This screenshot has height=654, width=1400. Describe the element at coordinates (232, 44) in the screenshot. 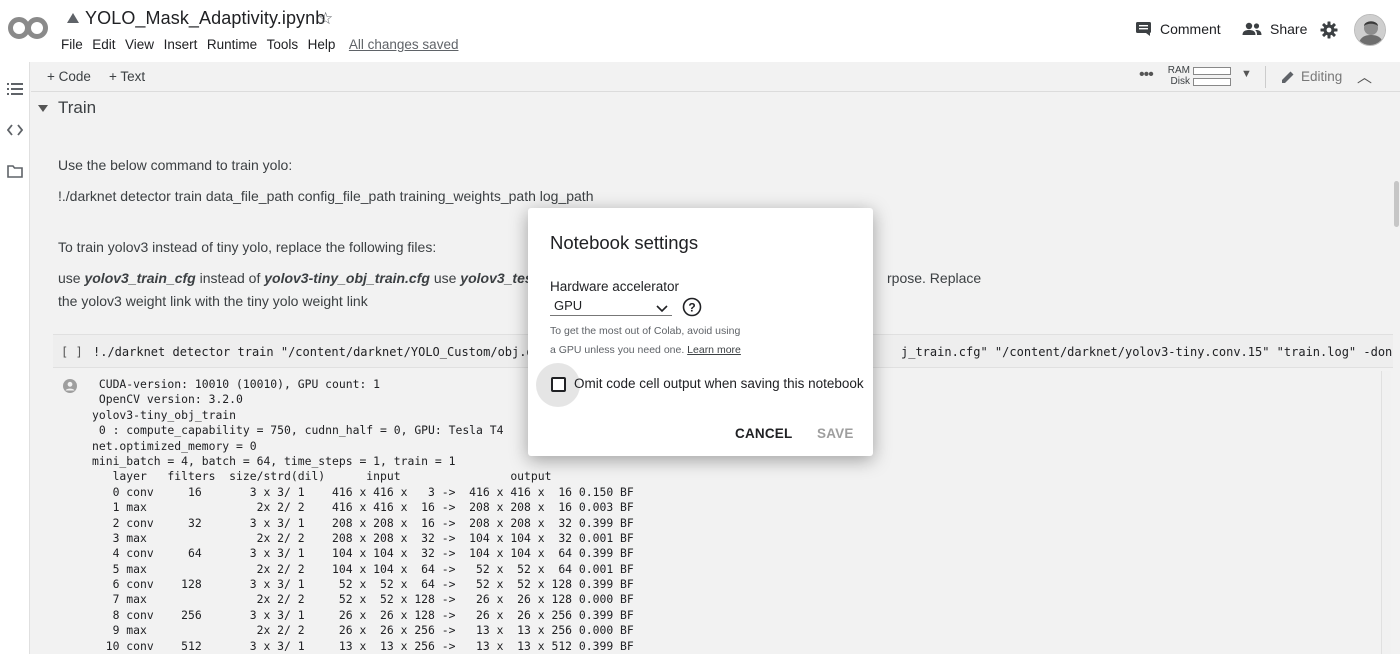

I see `menu-runtime: Runtime` at that location.